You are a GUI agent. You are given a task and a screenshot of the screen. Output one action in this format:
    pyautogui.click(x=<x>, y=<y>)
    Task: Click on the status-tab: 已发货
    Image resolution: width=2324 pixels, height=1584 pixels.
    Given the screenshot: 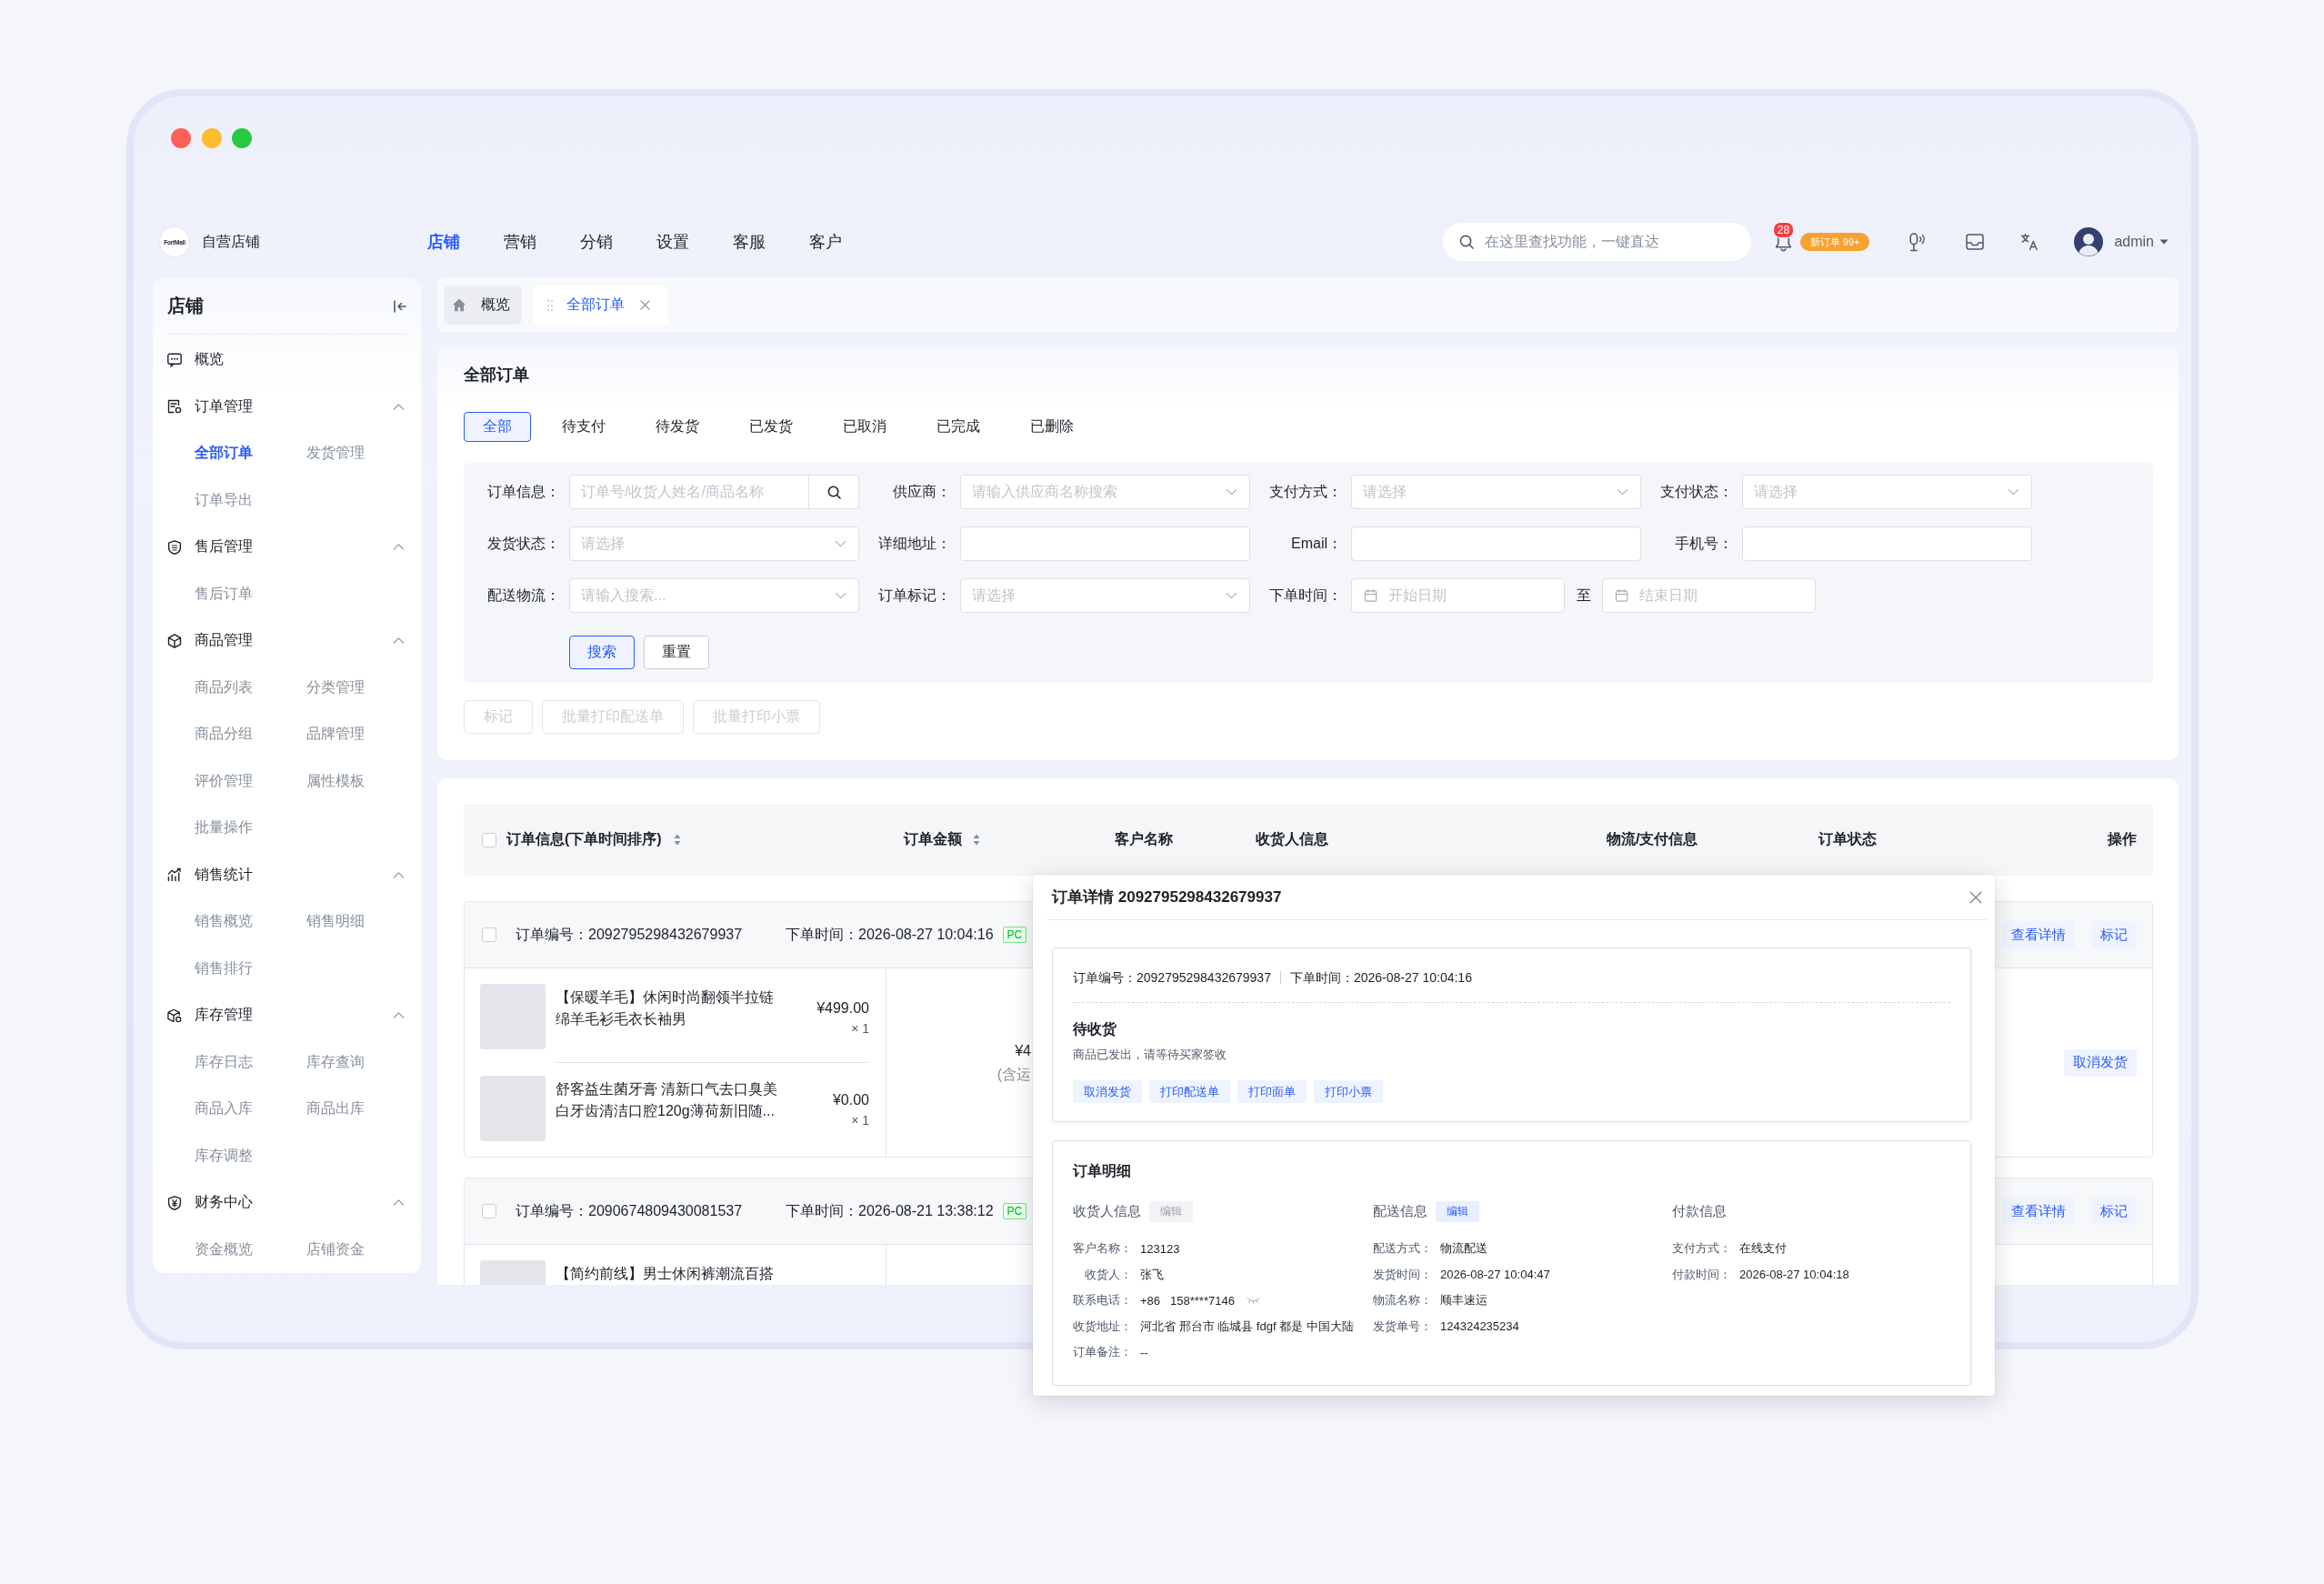 What is the action you would take?
    pyautogui.click(x=771, y=427)
    